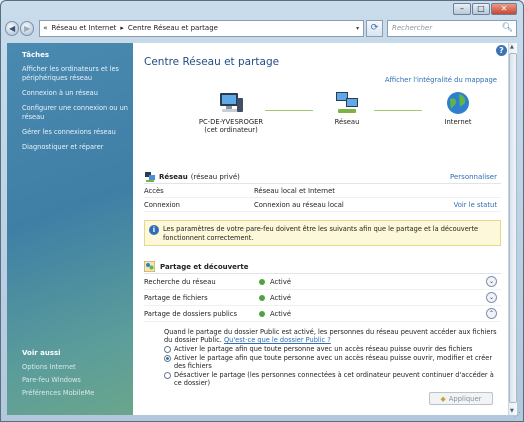  I want to click on map-node-computer-label: PC-DE-YVESROGER, so click(231, 122).